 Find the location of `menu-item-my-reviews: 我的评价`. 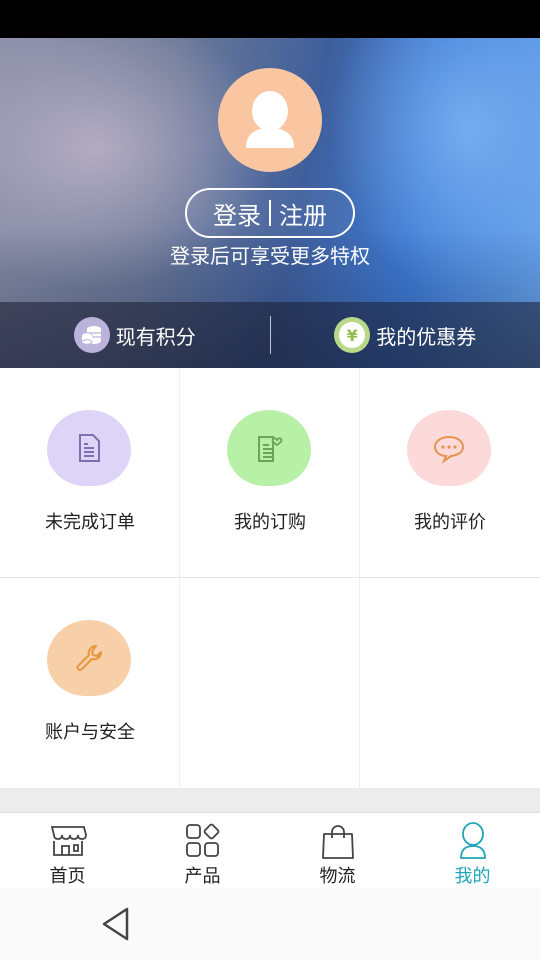

menu-item-my-reviews: 我的评价 is located at coordinates (450, 473).